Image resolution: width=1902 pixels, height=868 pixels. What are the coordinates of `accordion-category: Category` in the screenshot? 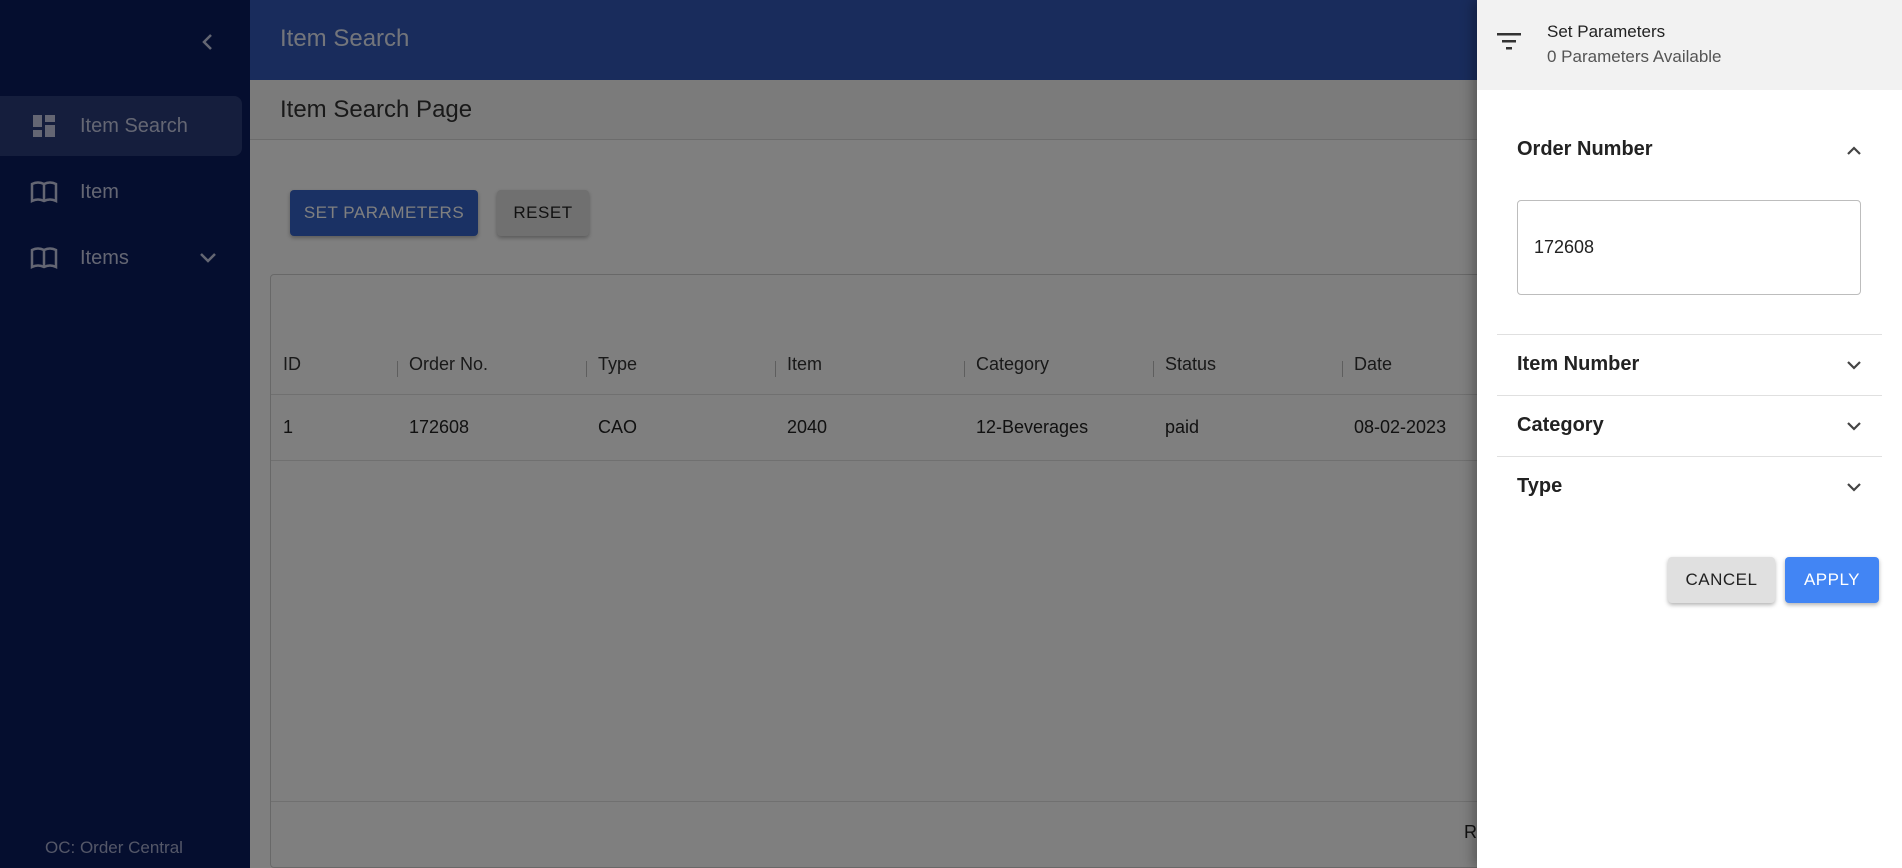 It's located at (1689, 426).